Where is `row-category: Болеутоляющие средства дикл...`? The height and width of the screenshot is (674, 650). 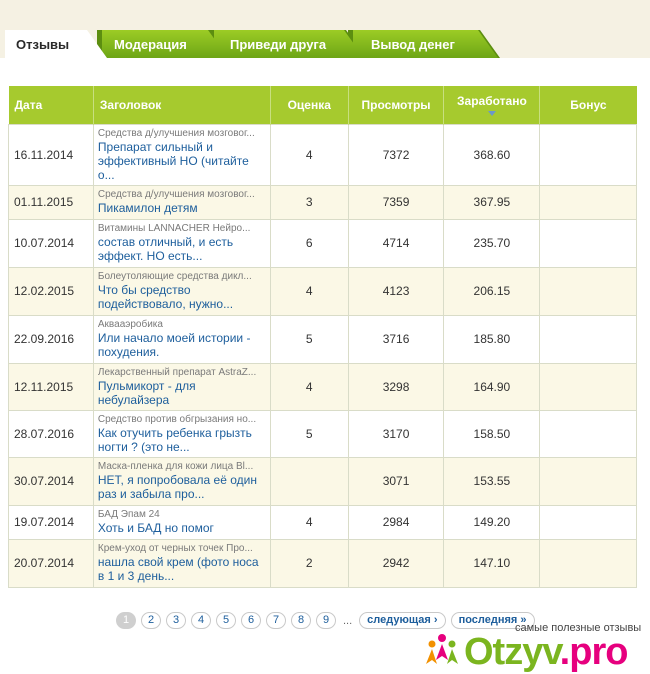
row-category: Болеутоляющие средства дикл... is located at coordinates (174, 276).